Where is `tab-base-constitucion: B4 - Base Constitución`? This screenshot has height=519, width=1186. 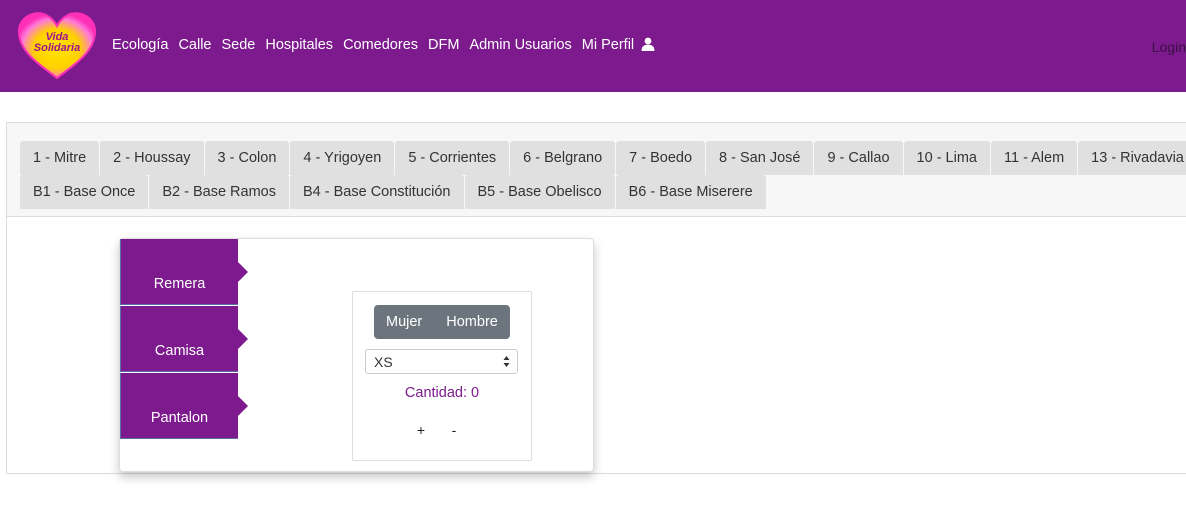 tab-base-constitucion: B4 - Base Constitución is located at coordinates (377, 192).